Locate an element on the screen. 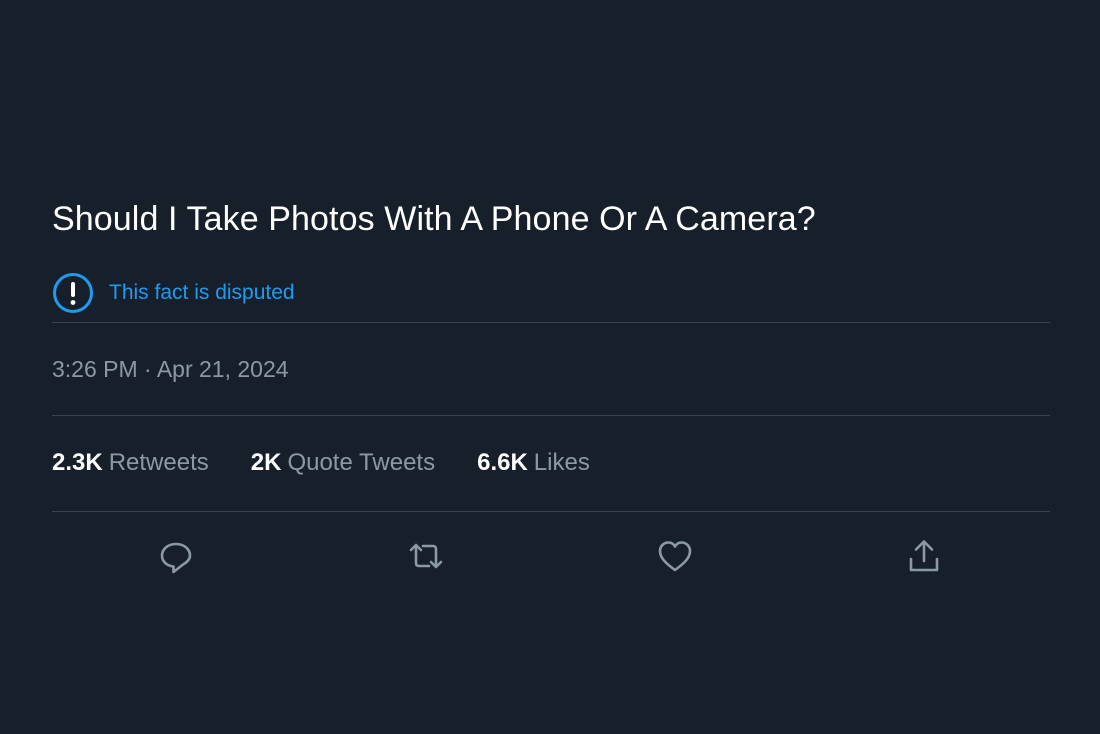 This screenshot has width=1100, height=734. exclamation-circle-icon is located at coordinates (73, 293).